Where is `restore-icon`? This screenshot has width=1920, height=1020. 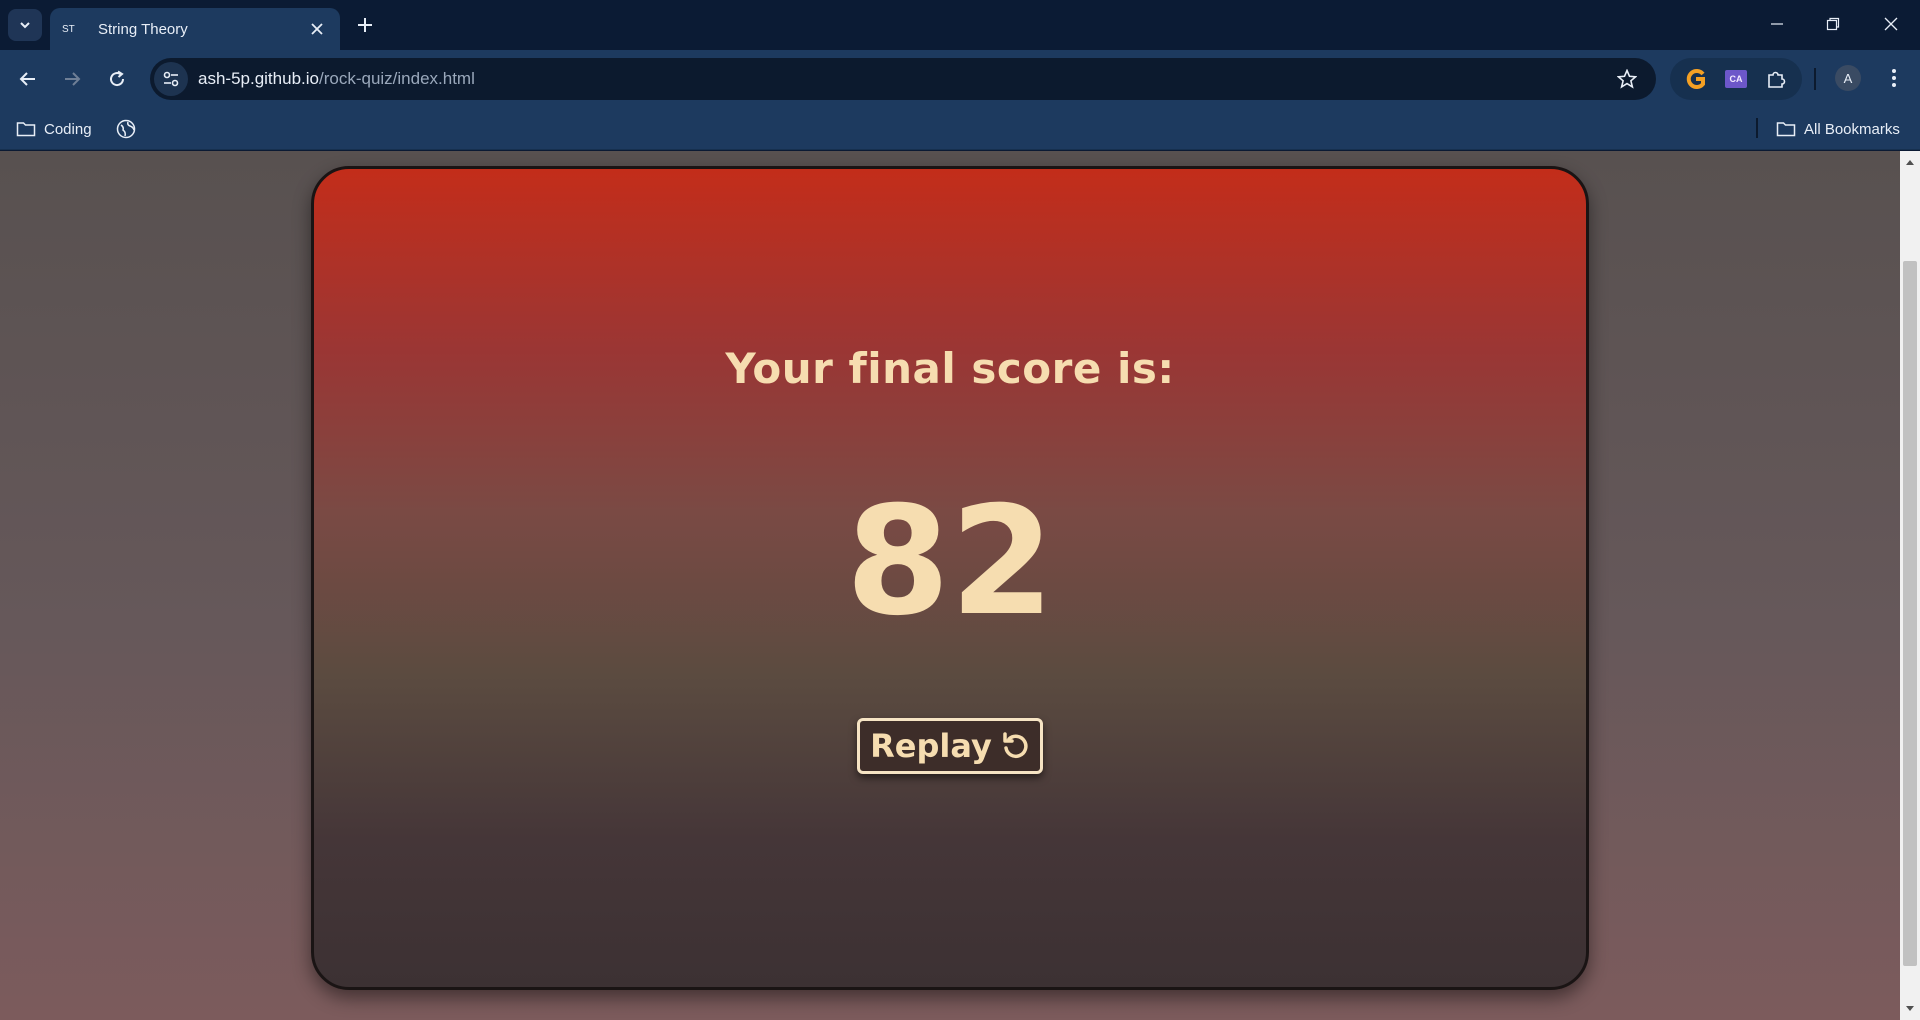
restore-icon is located at coordinates (1833, 24).